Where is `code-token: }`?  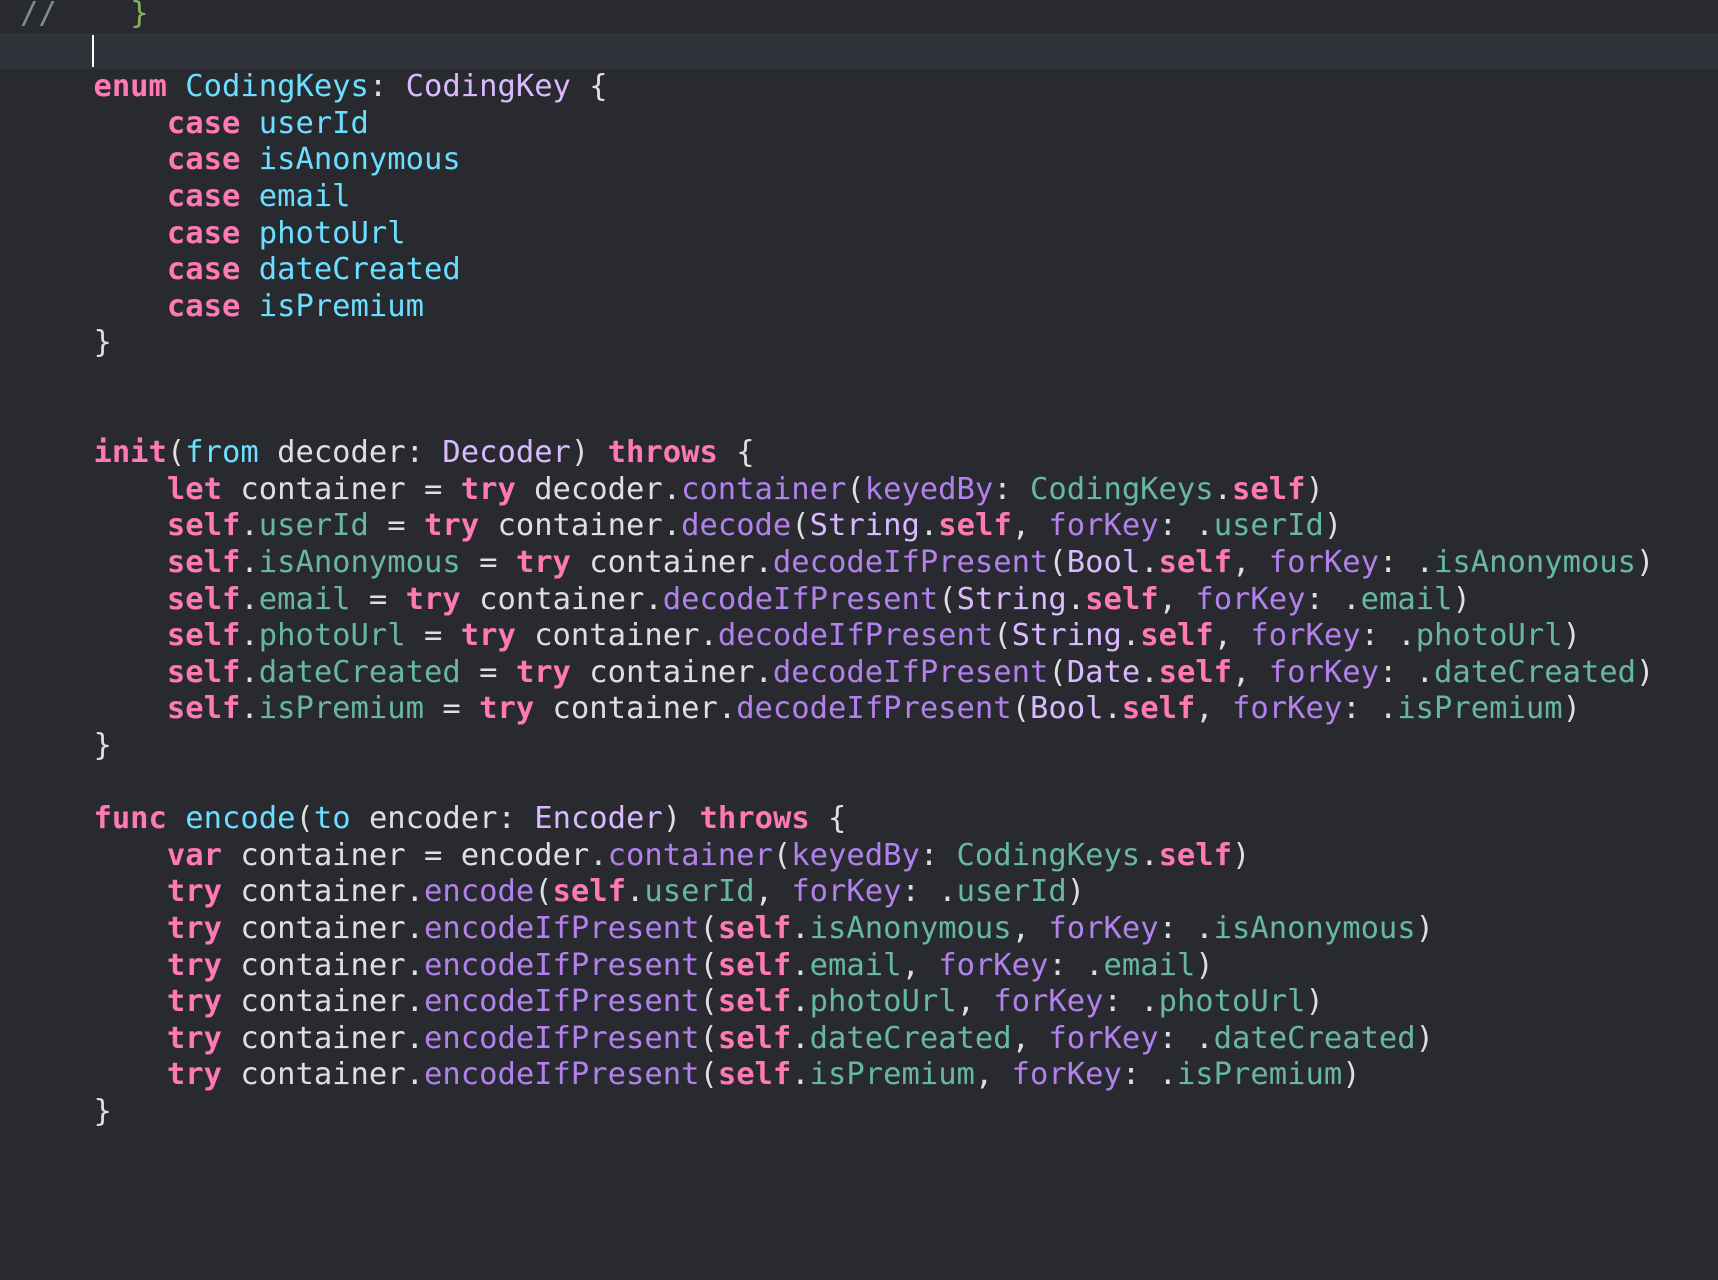 code-token: } is located at coordinates (66, 745).